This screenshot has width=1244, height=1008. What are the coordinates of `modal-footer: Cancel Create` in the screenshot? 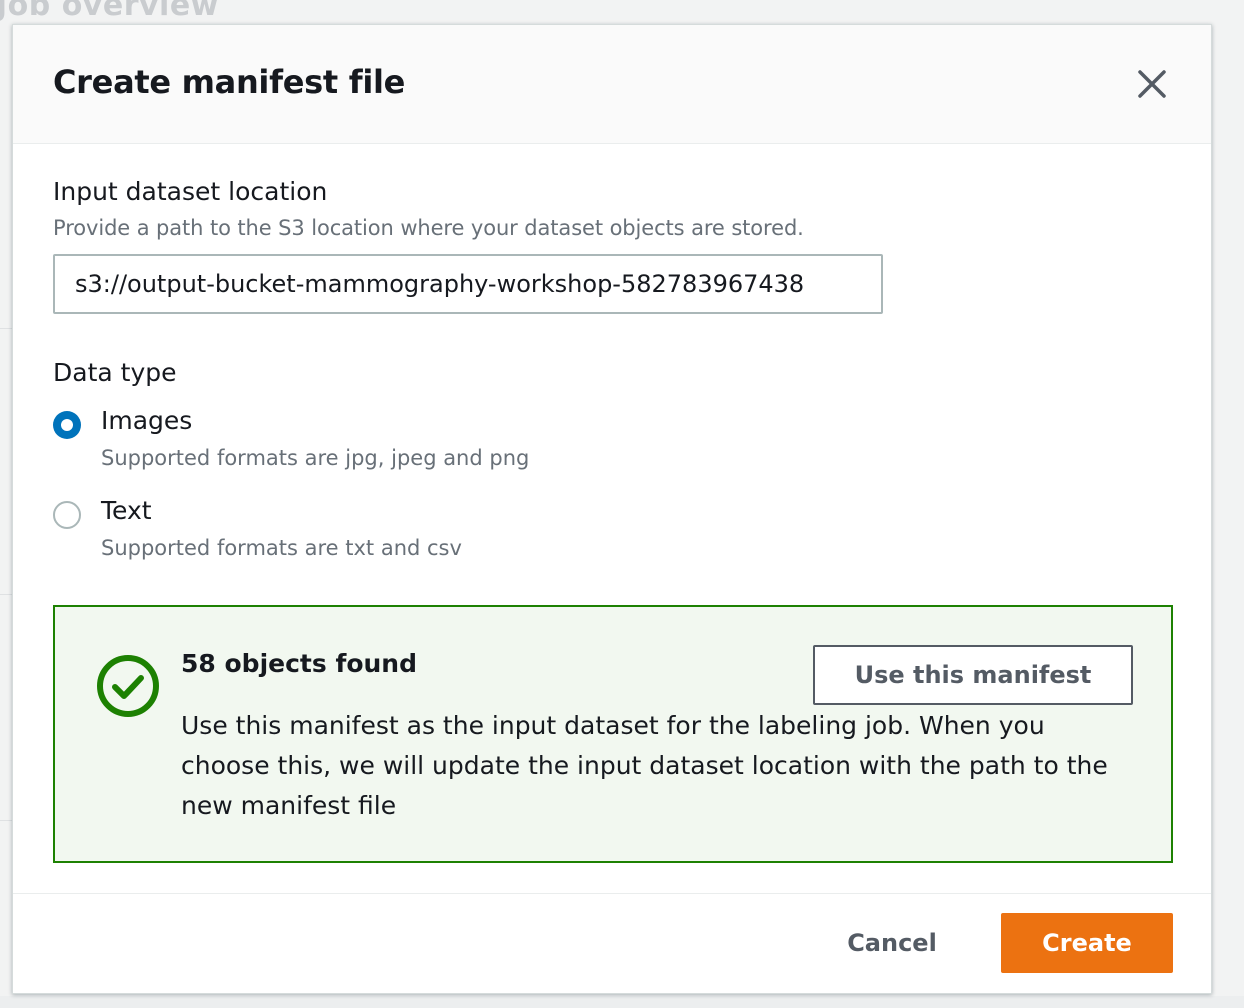 It's located at (612, 943).